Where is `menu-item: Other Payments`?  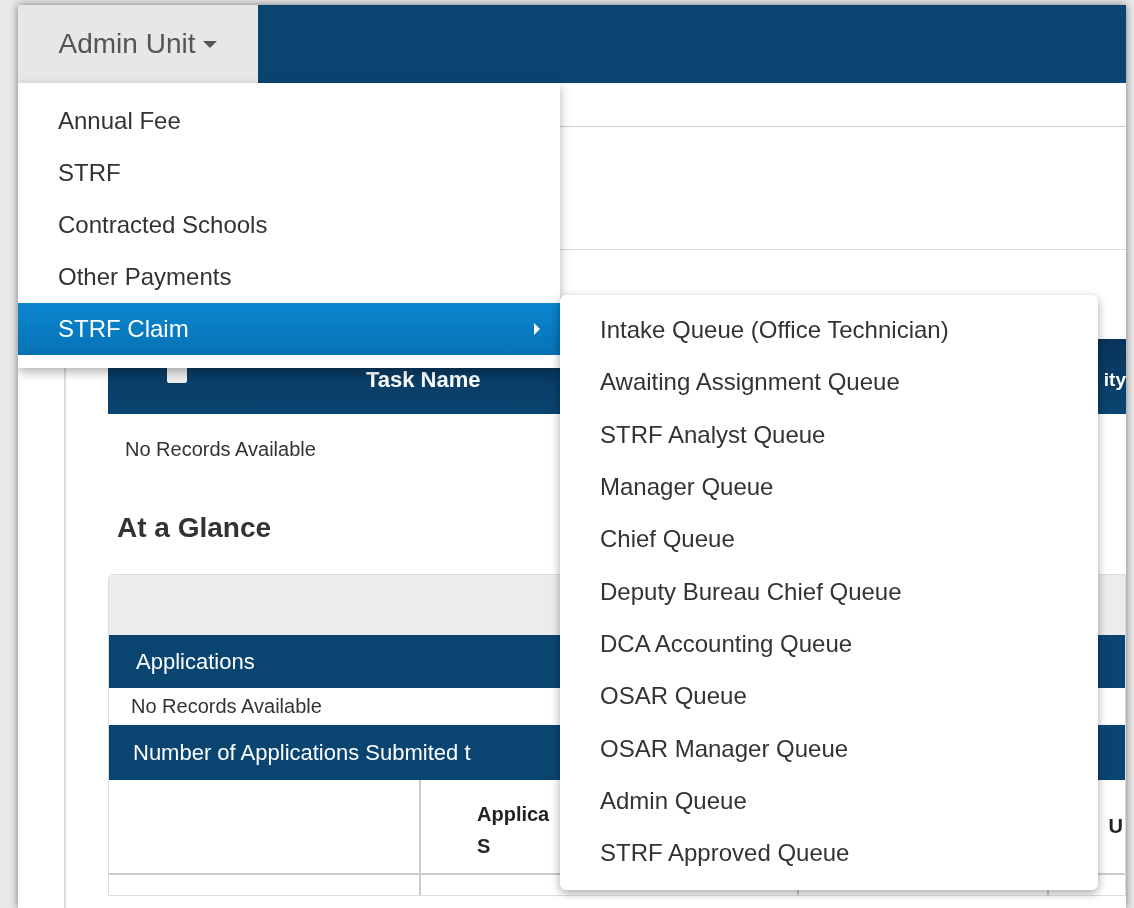
menu-item: Other Payments is located at coordinates (289, 277).